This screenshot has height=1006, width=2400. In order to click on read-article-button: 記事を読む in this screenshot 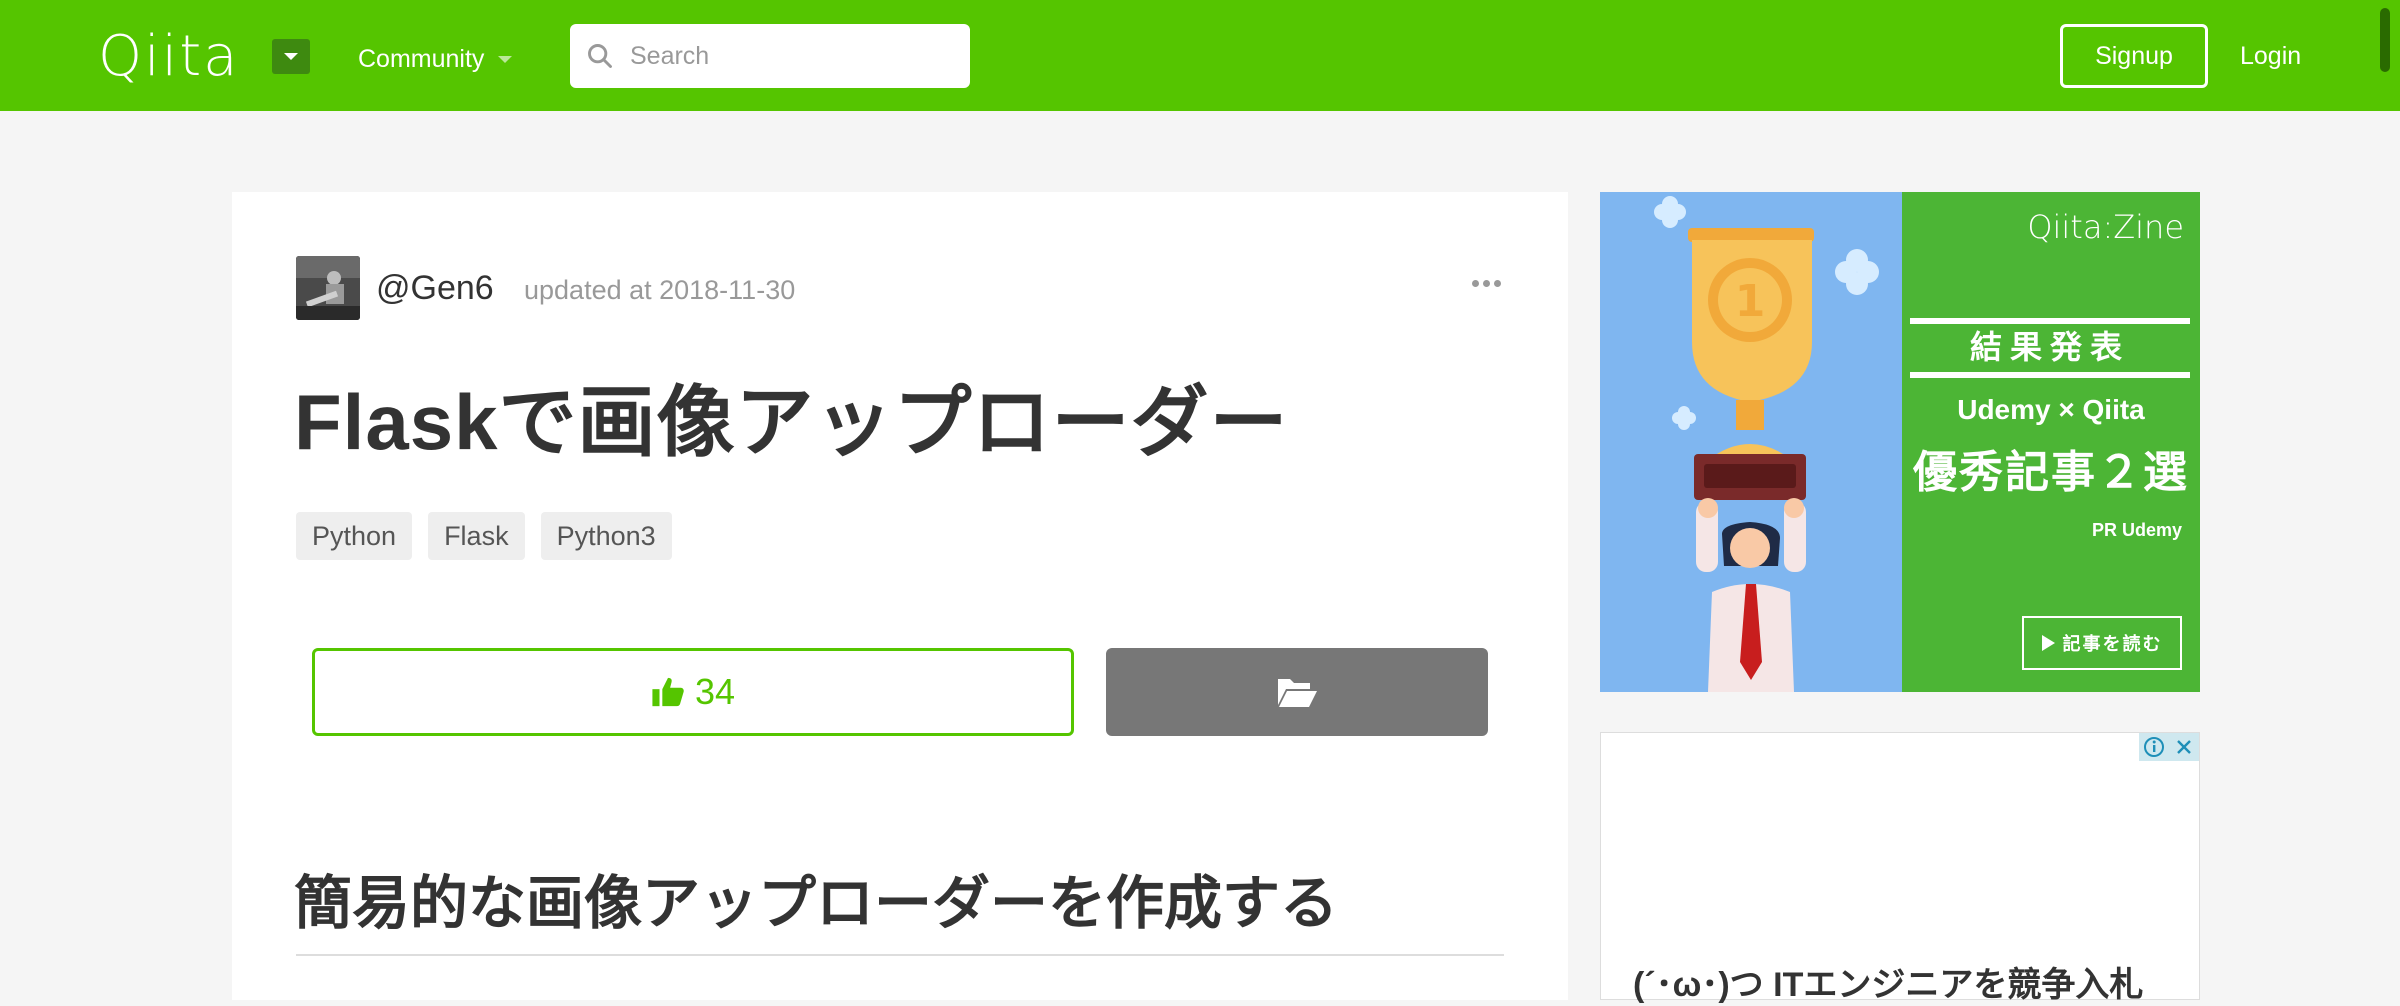, I will do `click(2102, 643)`.